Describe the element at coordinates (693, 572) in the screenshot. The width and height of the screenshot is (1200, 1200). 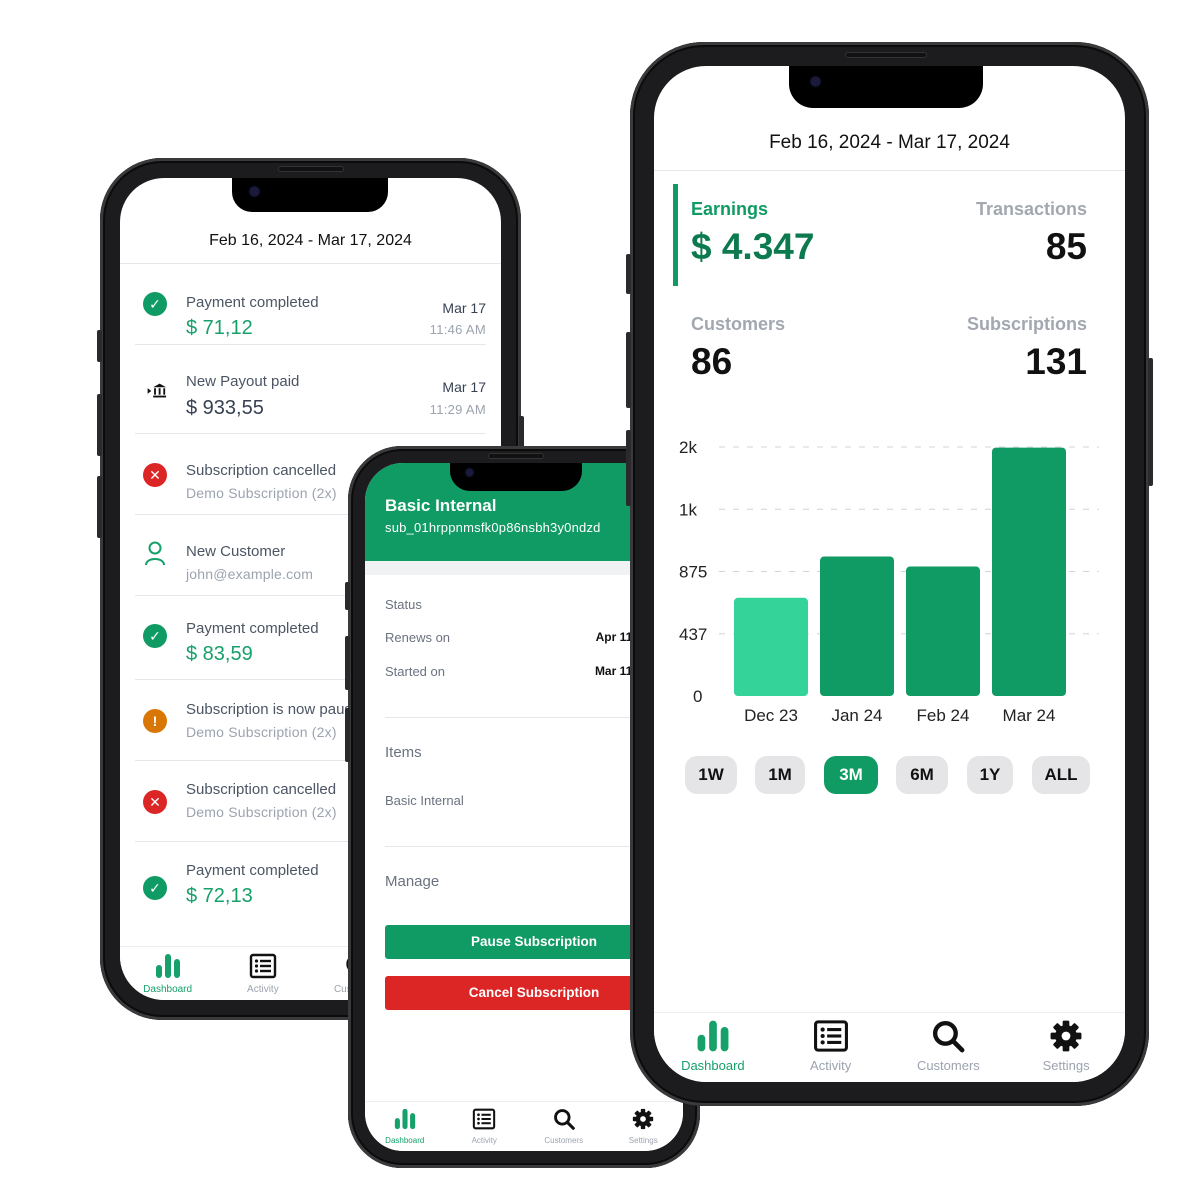
I see `y-tick-label: 875` at that location.